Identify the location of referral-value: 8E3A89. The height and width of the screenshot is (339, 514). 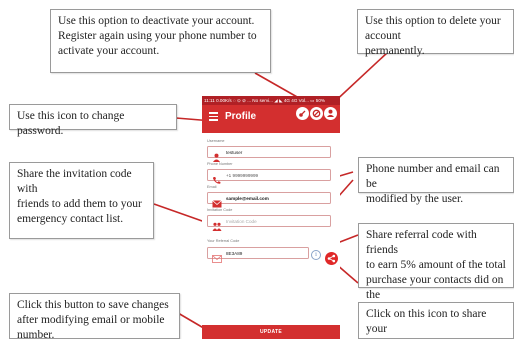
(234, 253).